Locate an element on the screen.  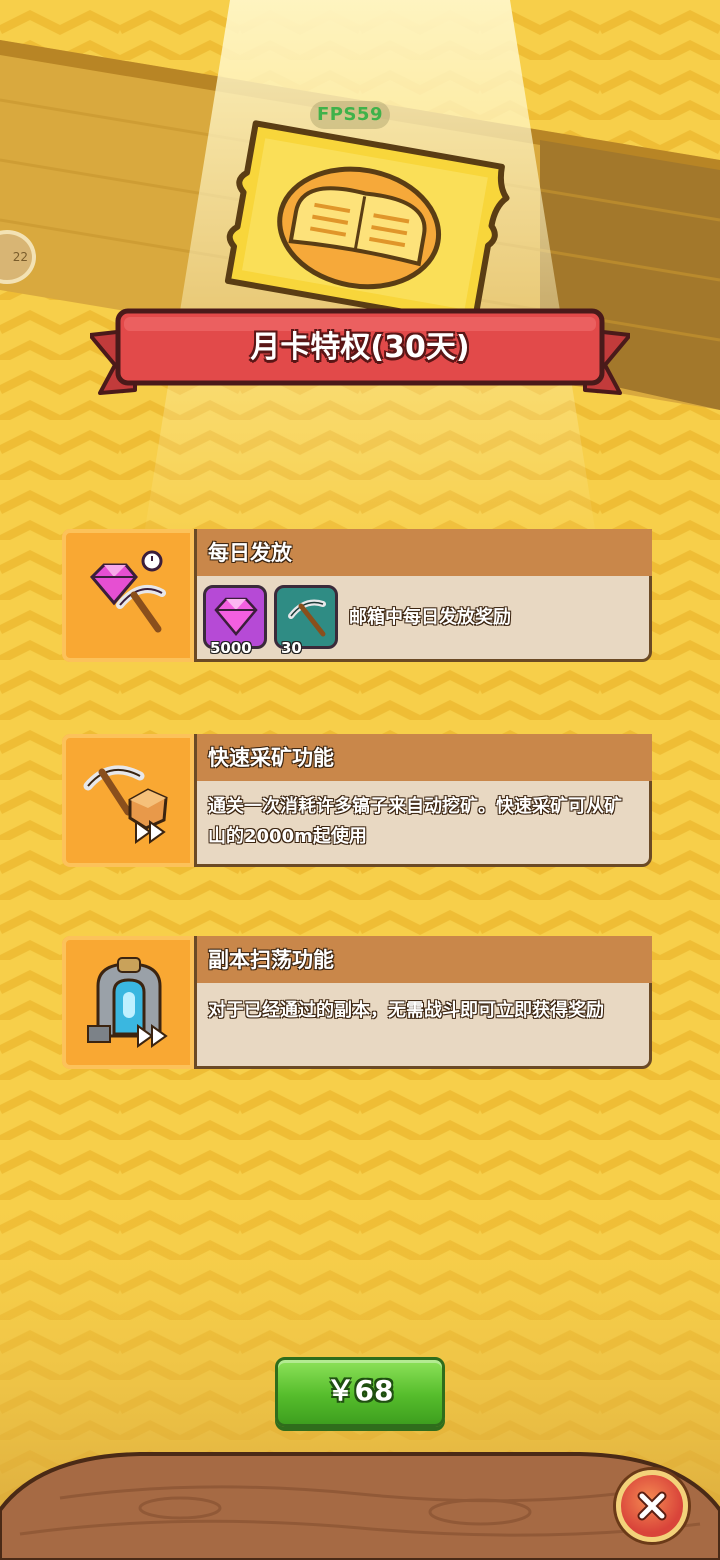
close-icon is located at coordinates (652, 1506).